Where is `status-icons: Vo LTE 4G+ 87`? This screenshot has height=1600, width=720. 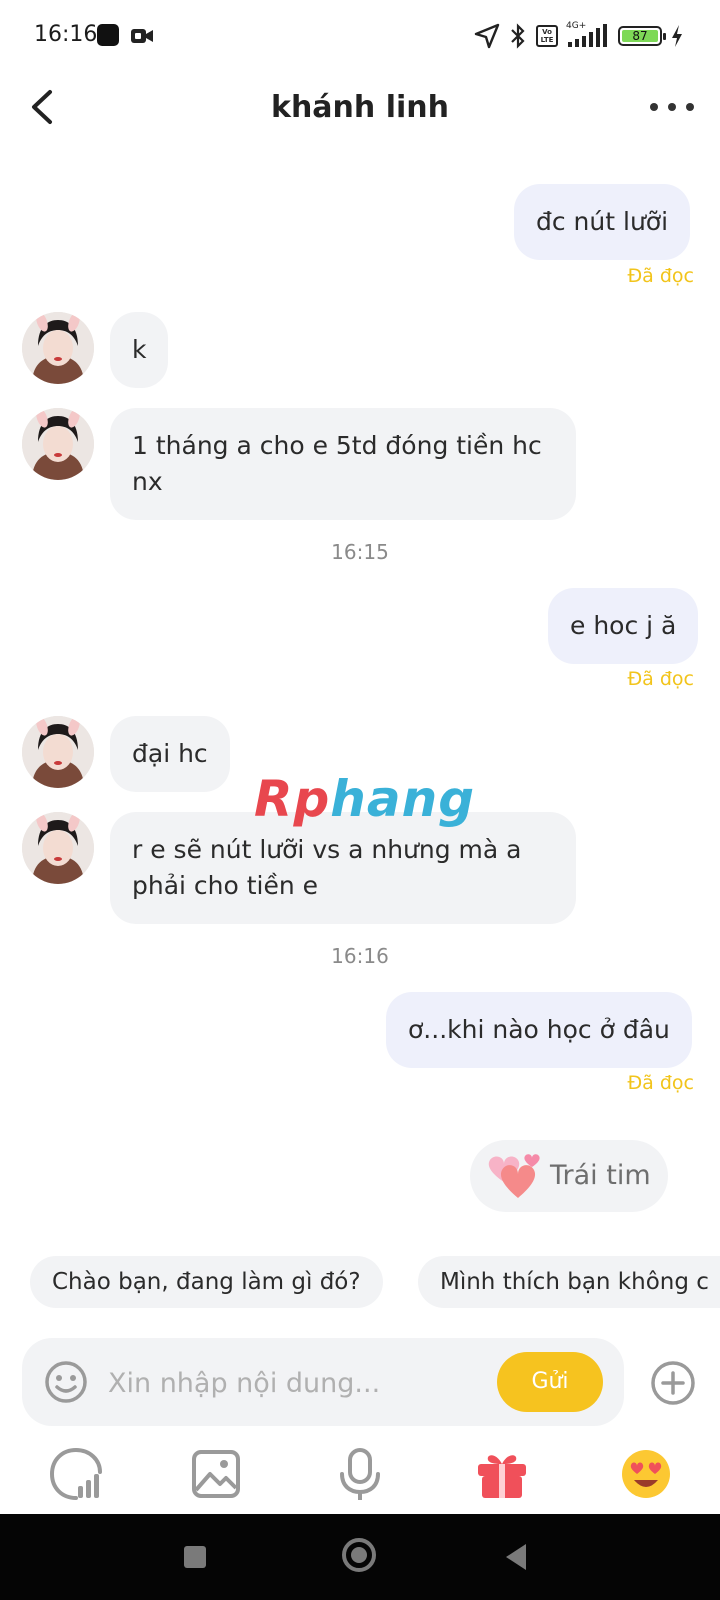 status-icons: Vo LTE 4G+ 87 is located at coordinates (579, 35).